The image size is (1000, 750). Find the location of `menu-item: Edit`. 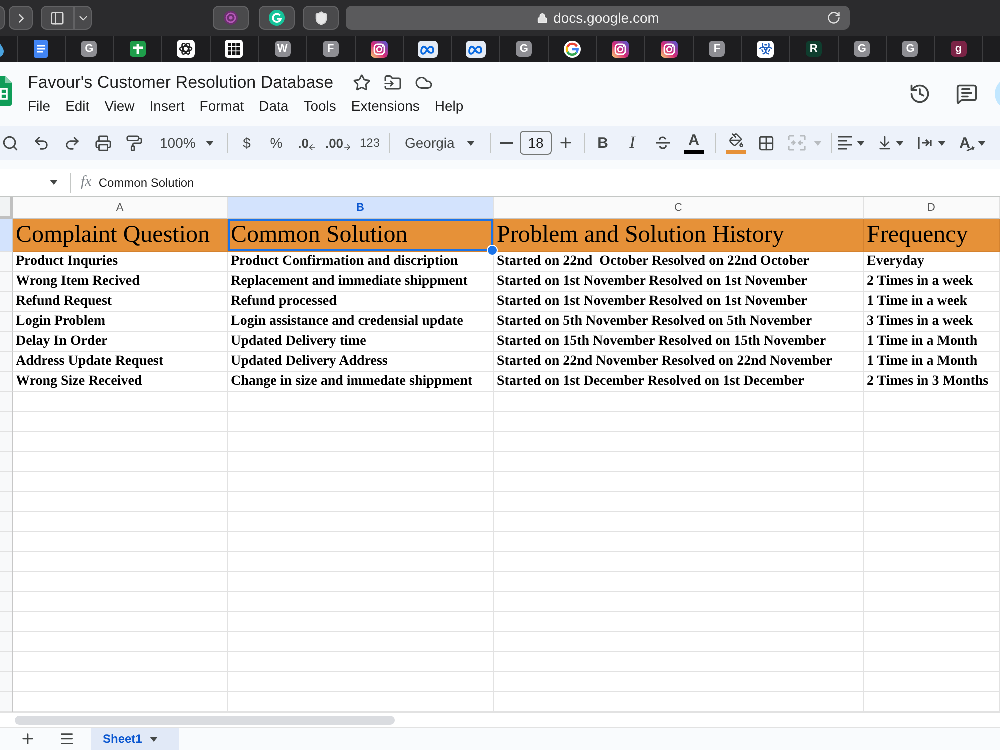

menu-item: Edit is located at coordinates (77, 106).